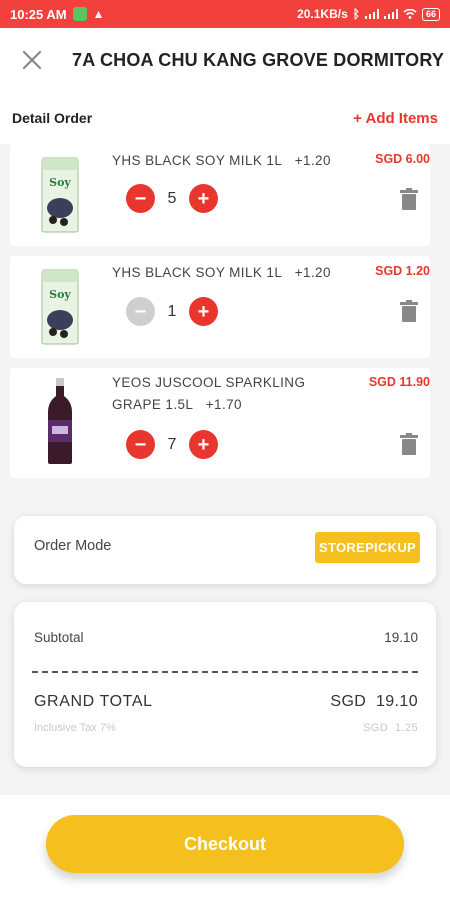  What do you see at coordinates (225, 844) in the screenshot?
I see `checkout-button: Checkout` at bounding box center [225, 844].